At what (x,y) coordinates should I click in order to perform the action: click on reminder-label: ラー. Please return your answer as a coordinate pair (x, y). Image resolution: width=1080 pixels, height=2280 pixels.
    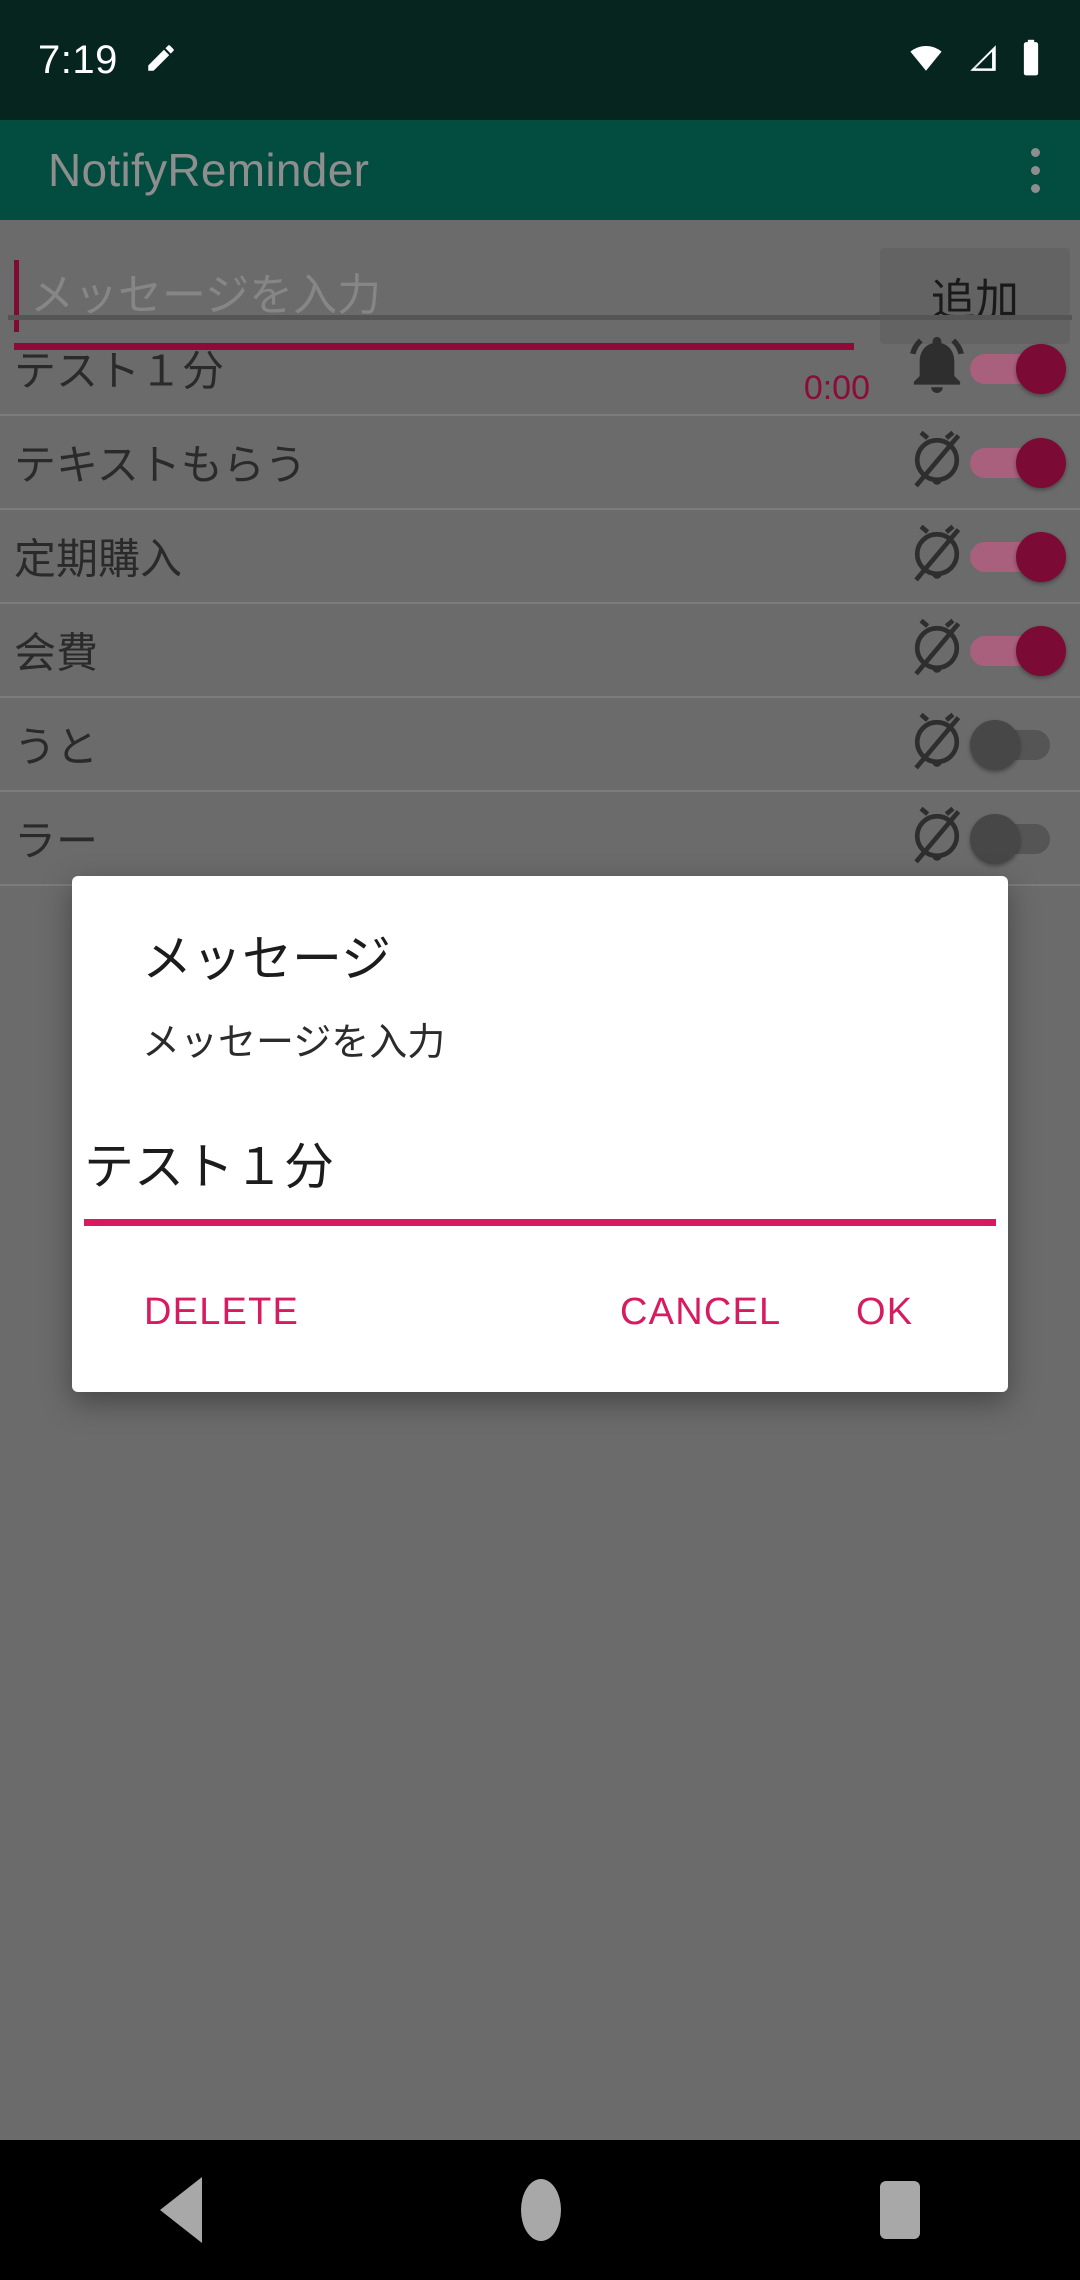
    Looking at the image, I should click on (56, 841).